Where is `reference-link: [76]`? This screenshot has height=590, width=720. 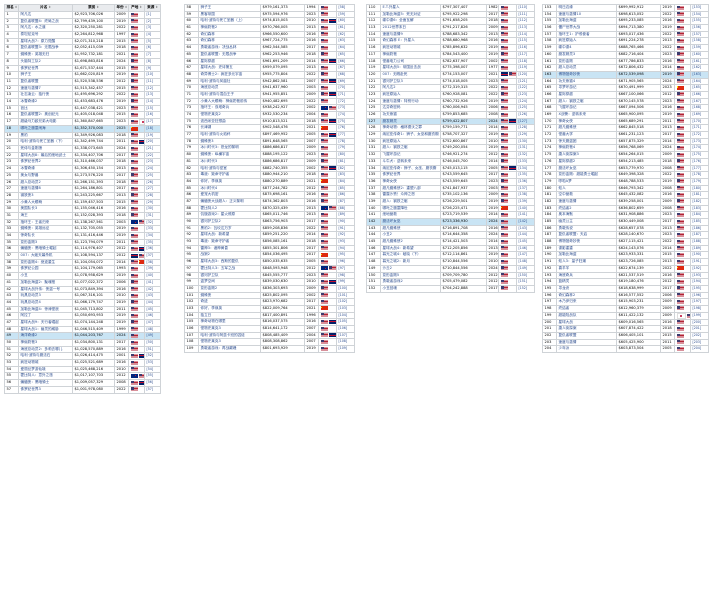
reference-link: [76] is located at coordinates (342, 128).